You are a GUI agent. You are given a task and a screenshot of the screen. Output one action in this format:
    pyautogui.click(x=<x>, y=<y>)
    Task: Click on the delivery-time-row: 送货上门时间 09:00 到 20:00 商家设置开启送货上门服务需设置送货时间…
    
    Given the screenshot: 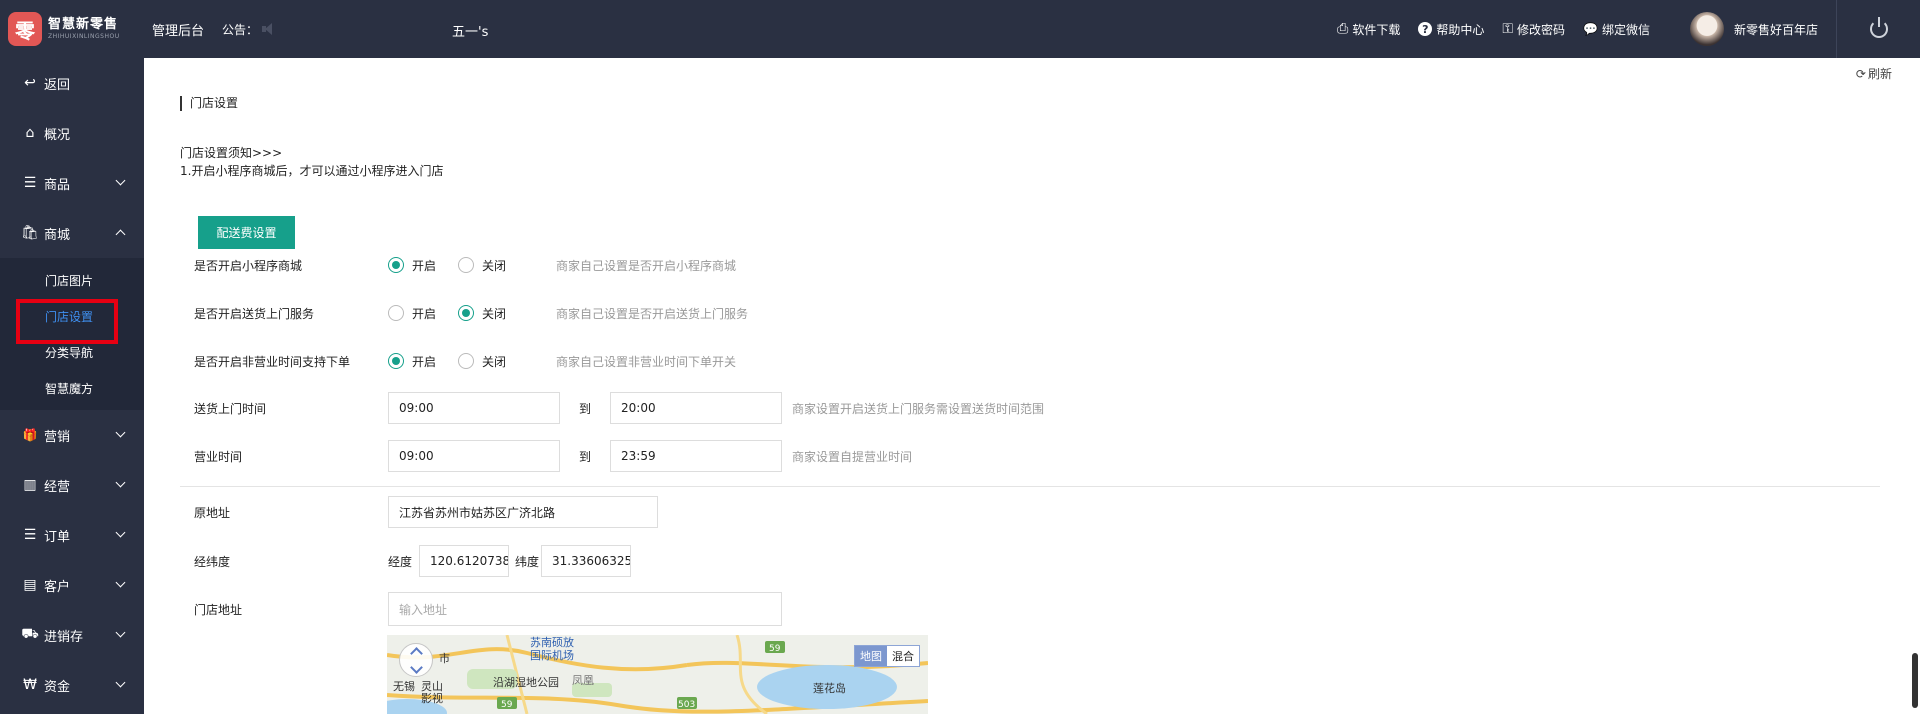 What is the action you would take?
    pyautogui.click(x=619, y=408)
    